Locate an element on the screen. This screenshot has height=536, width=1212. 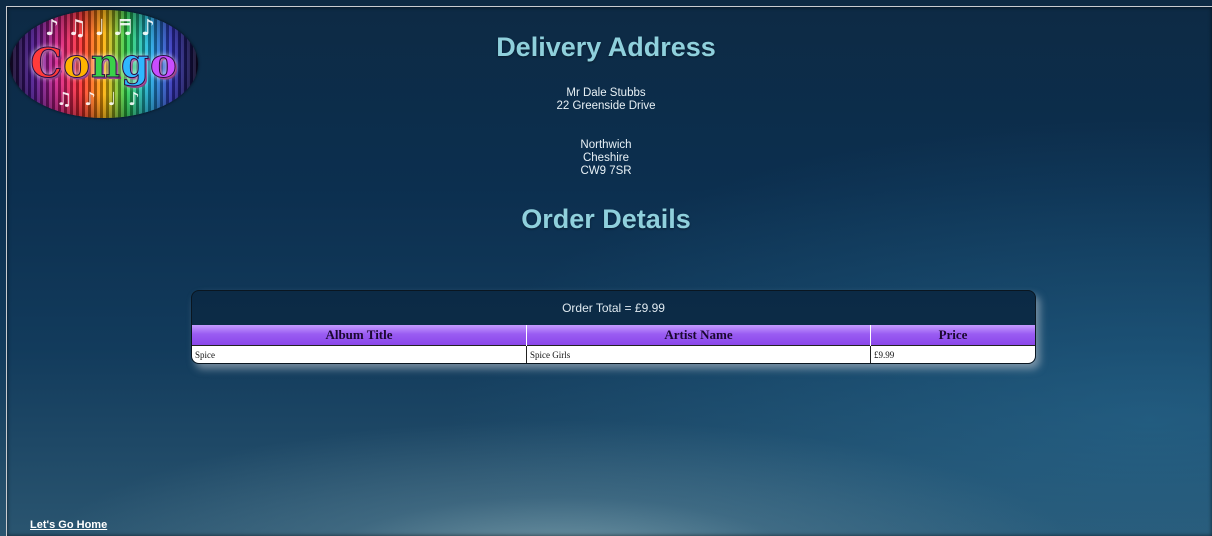
column-header-artist-name: Artist Name is located at coordinates (698, 335).